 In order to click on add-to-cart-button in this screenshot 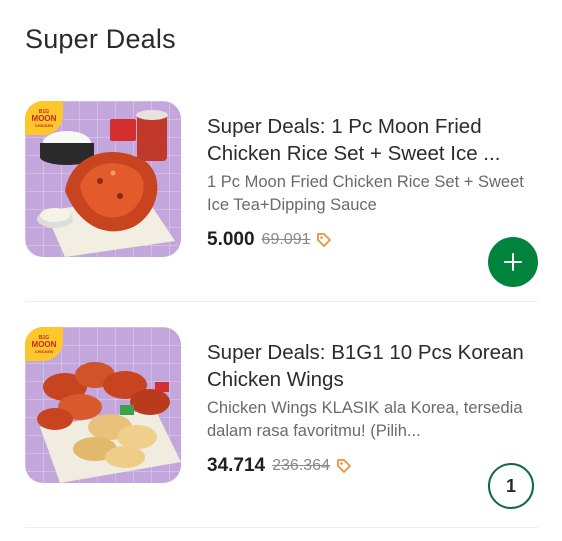, I will do `click(513, 262)`.